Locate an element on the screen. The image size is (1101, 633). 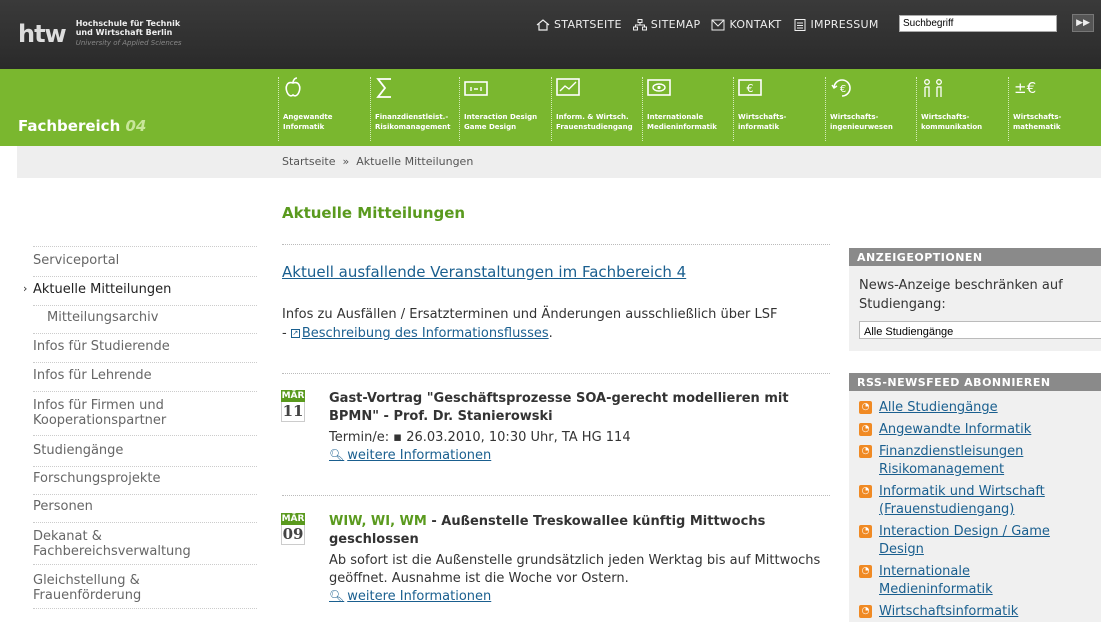
apple-icon is located at coordinates (293, 87).